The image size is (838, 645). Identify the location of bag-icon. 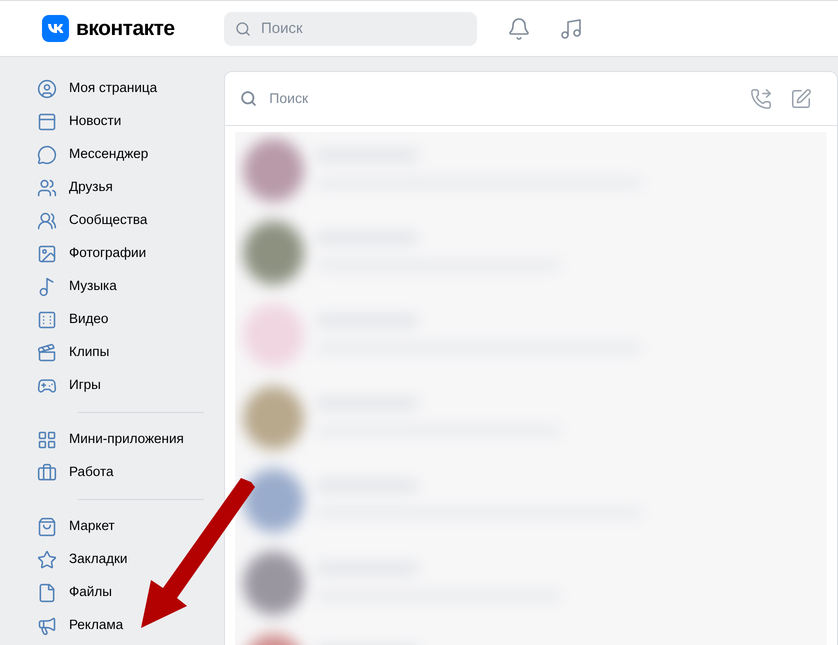
(47, 526).